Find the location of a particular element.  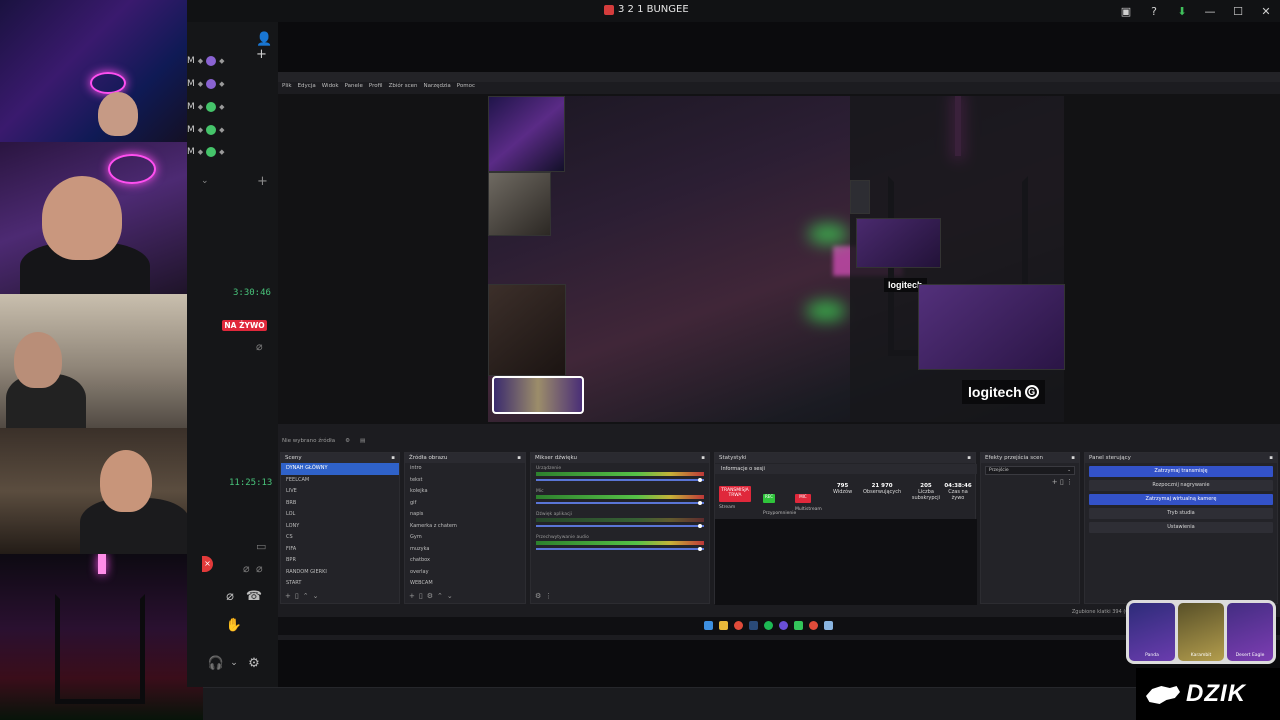

scene-item: START is located at coordinates (340, 584).